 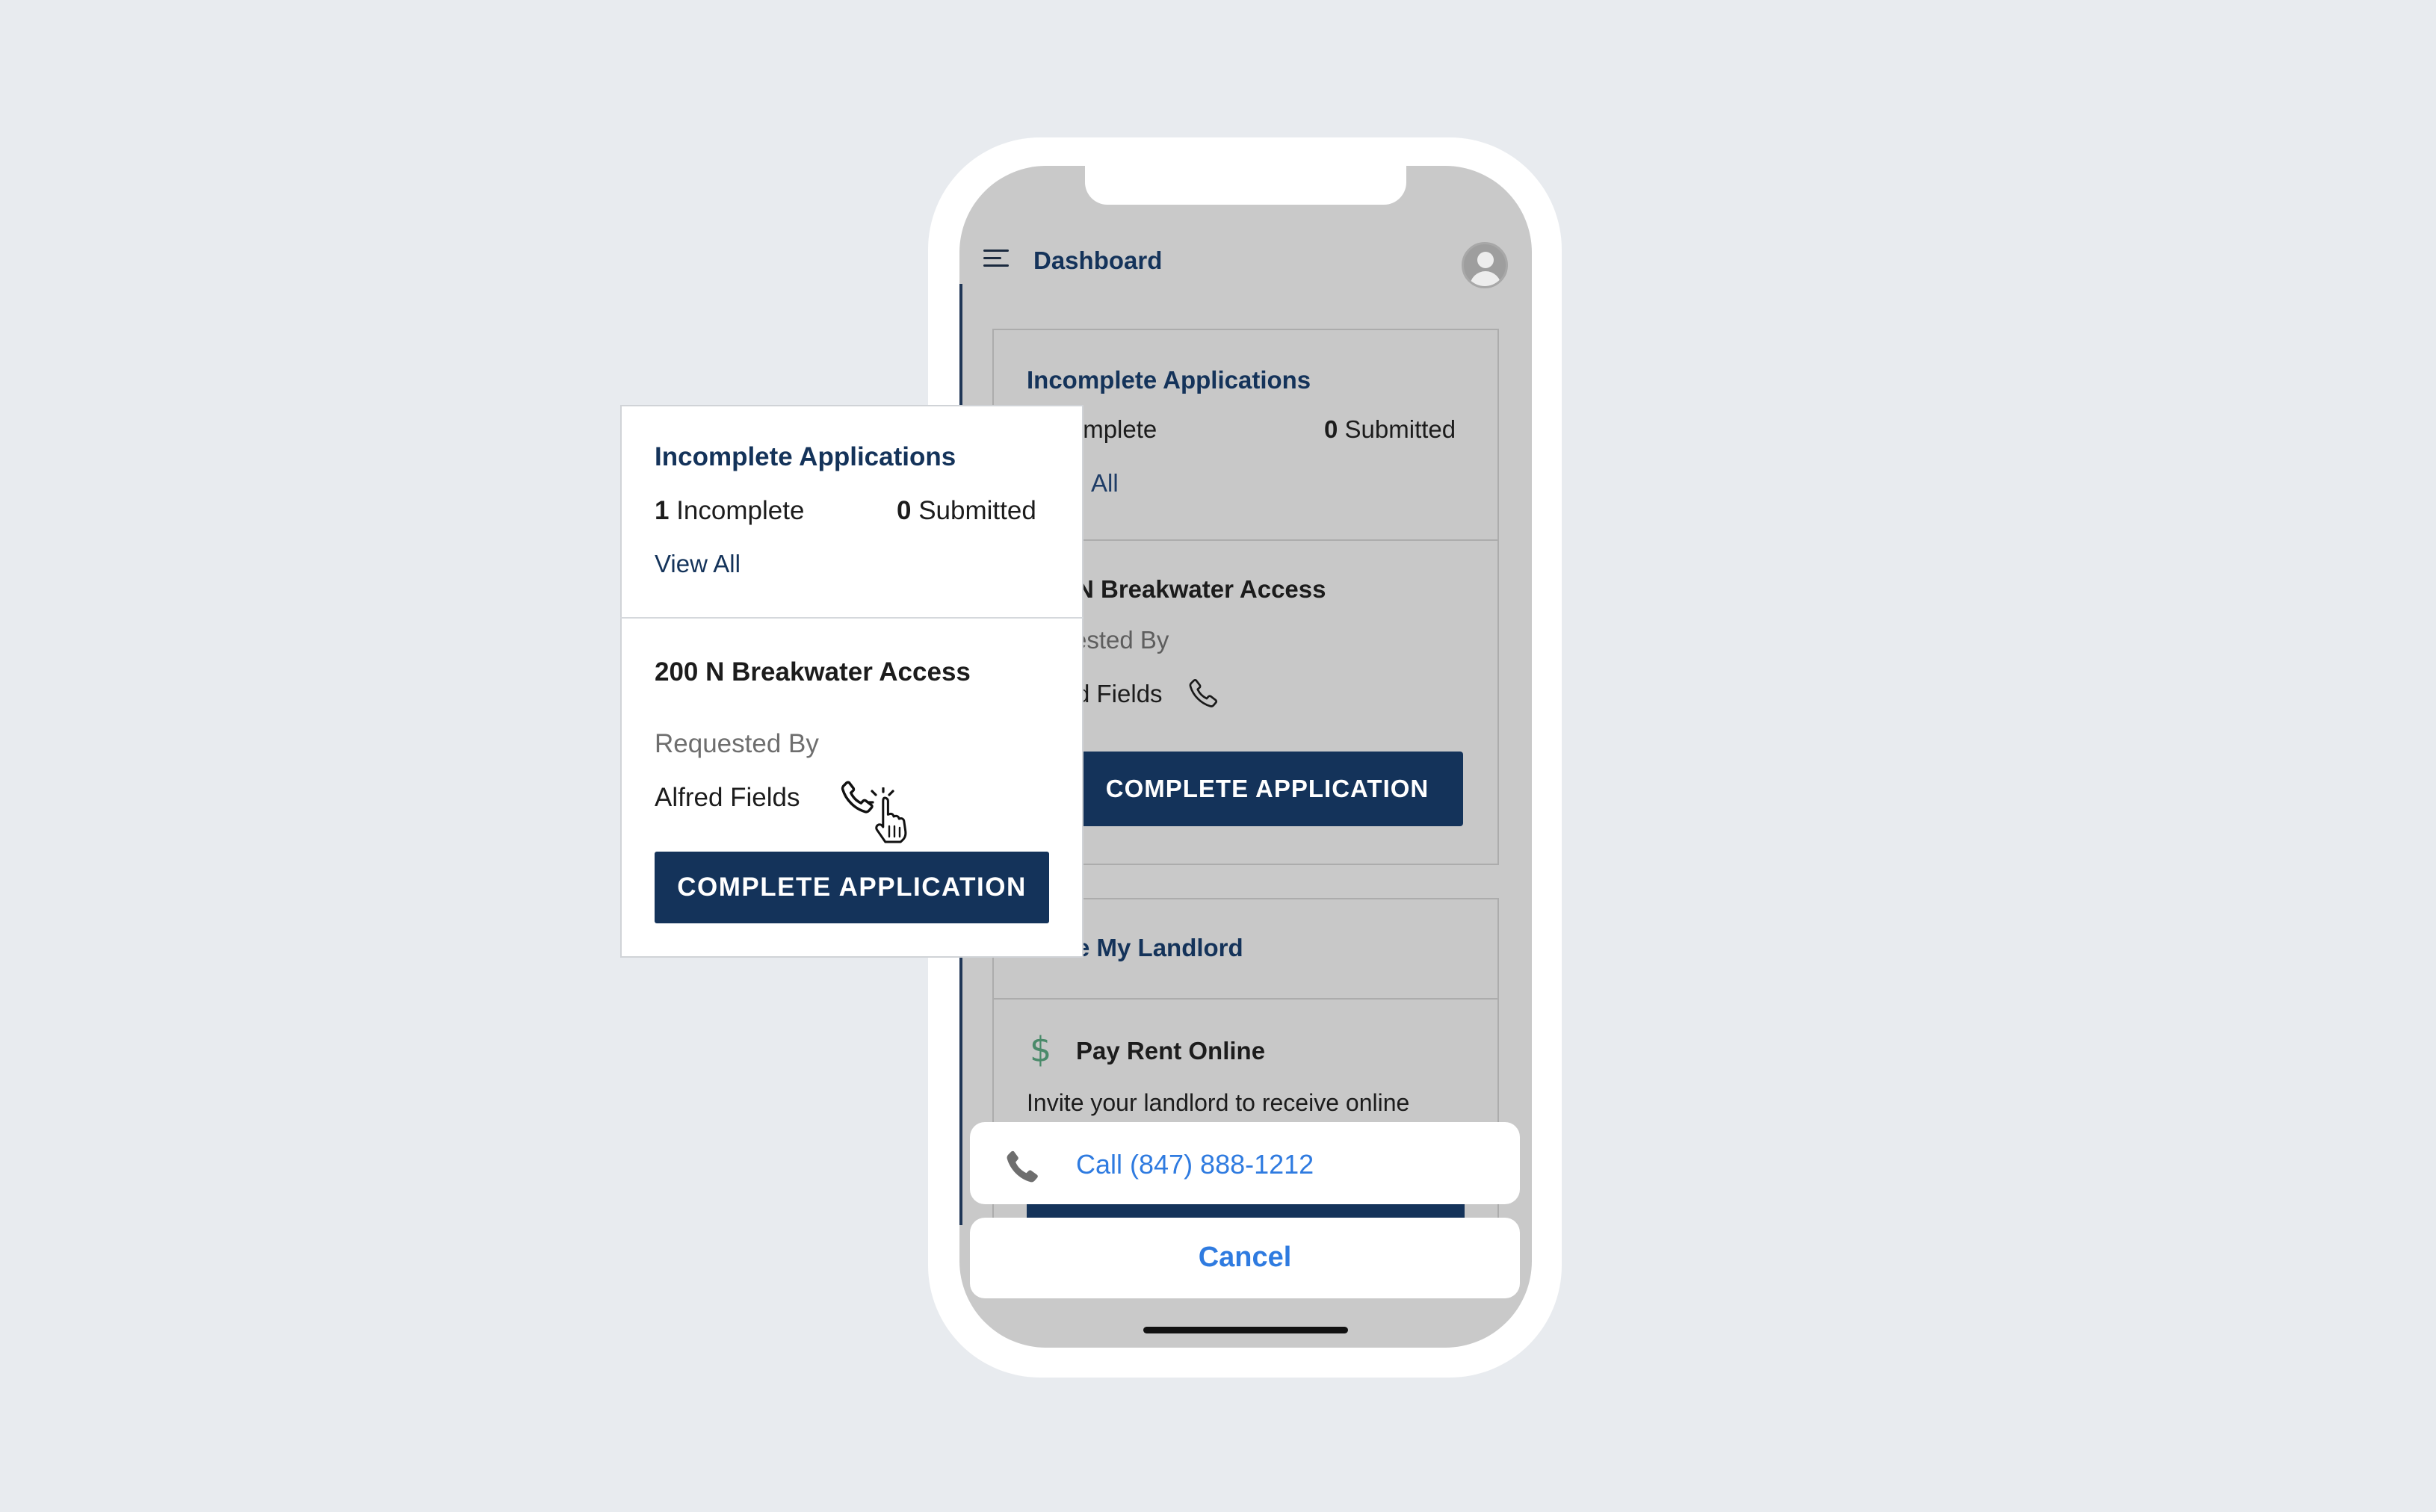 What do you see at coordinates (1485, 265) in the screenshot?
I see `user-avatar-icon` at bounding box center [1485, 265].